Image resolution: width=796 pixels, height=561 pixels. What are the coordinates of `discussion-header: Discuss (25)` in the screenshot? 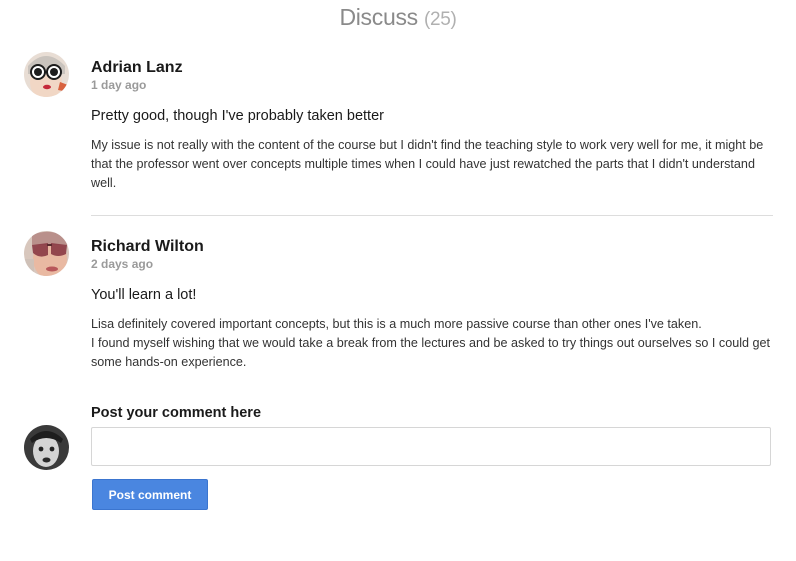 It's located at (398, 17).